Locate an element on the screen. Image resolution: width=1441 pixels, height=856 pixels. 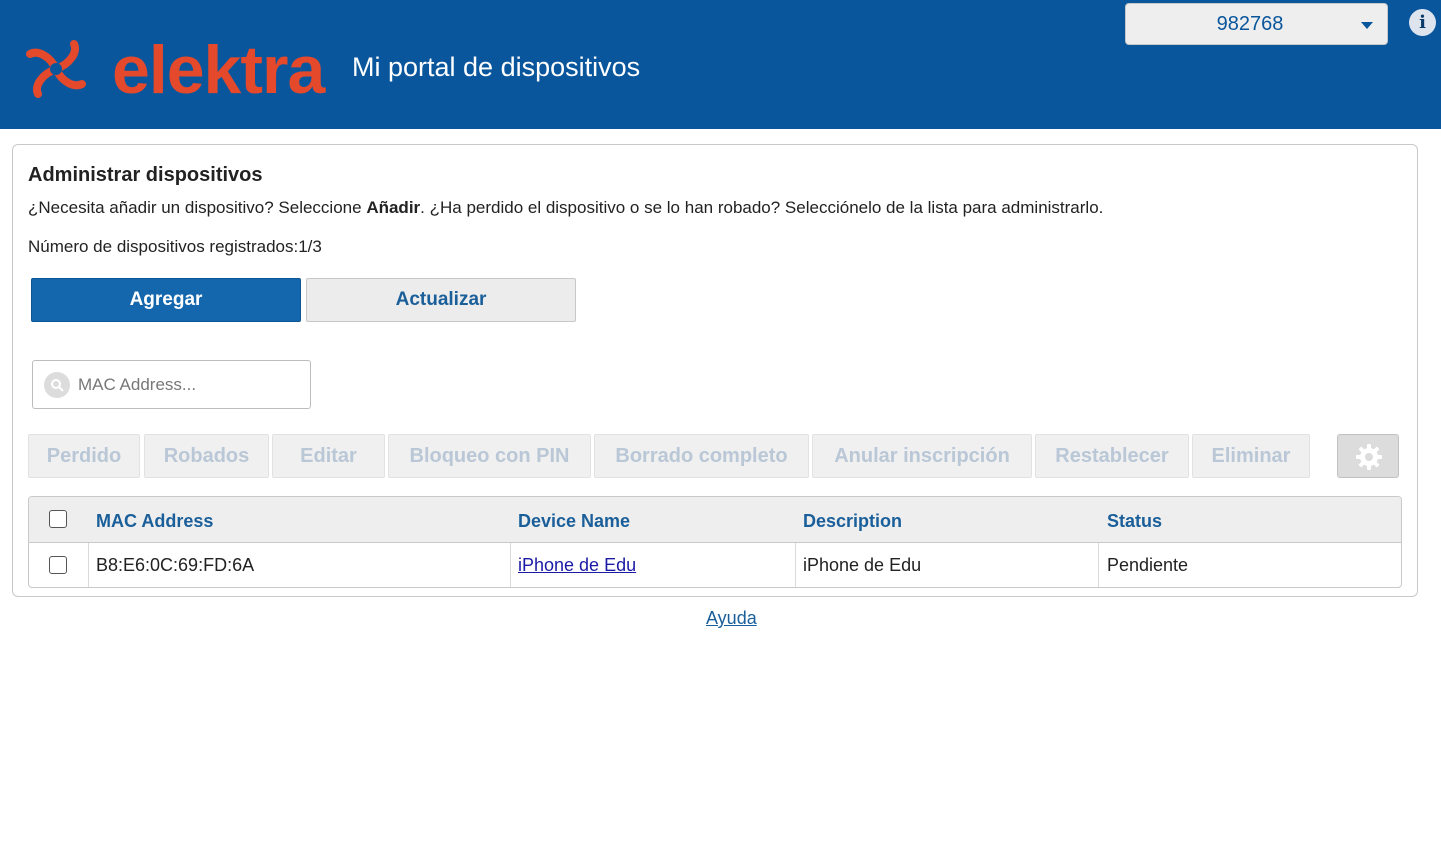
portal-title: Mi portal de dispositivos is located at coordinates (496, 67).